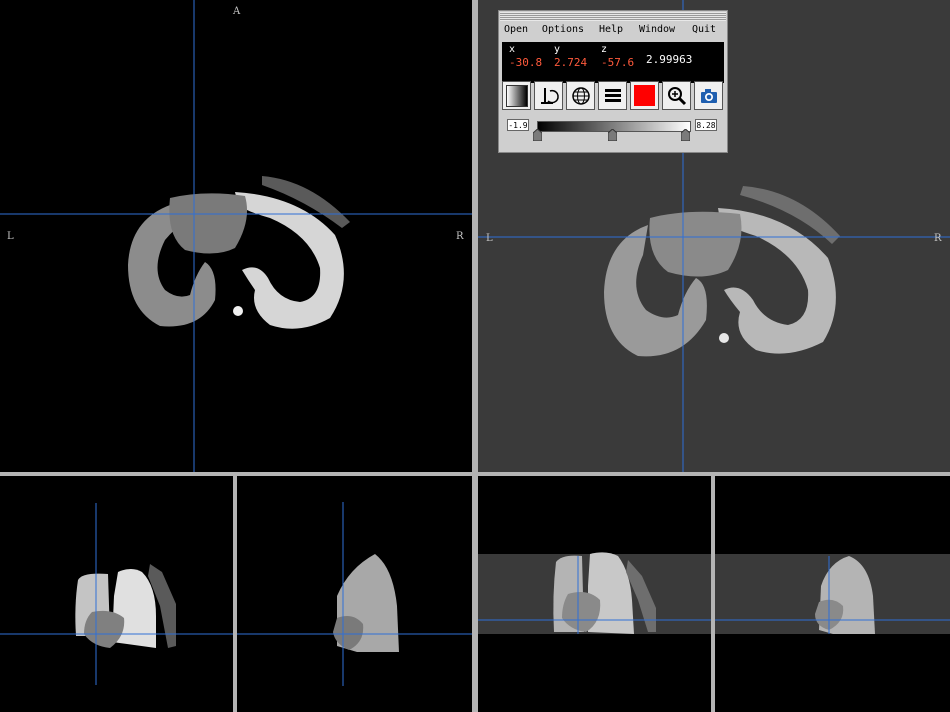  I want to click on zoom-icon, so click(676, 95).